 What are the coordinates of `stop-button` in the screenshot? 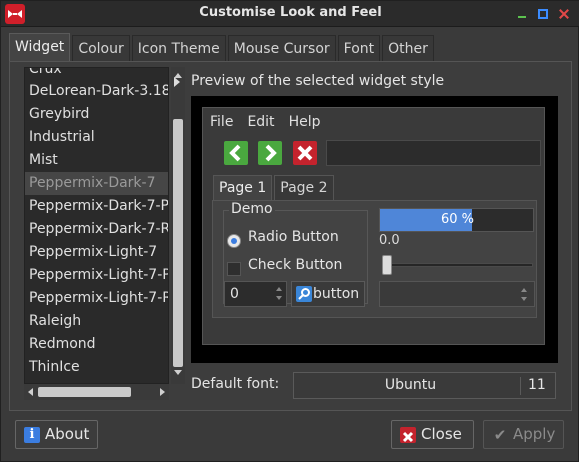 It's located at (305, 153).